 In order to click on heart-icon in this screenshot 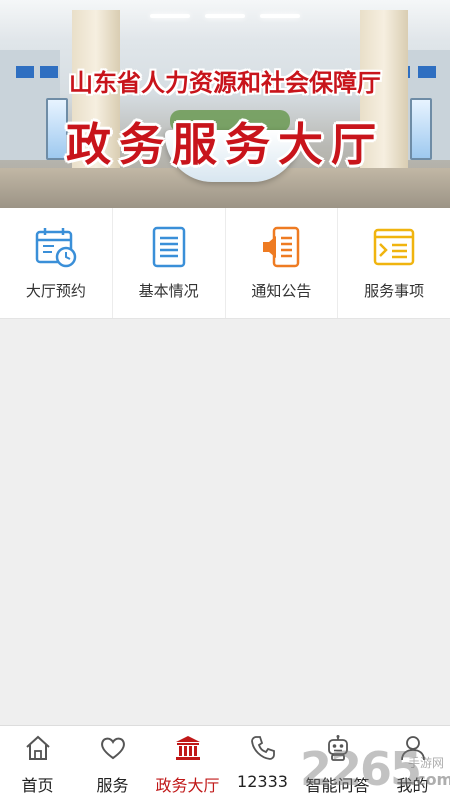, I will do `click(113, 748)`.